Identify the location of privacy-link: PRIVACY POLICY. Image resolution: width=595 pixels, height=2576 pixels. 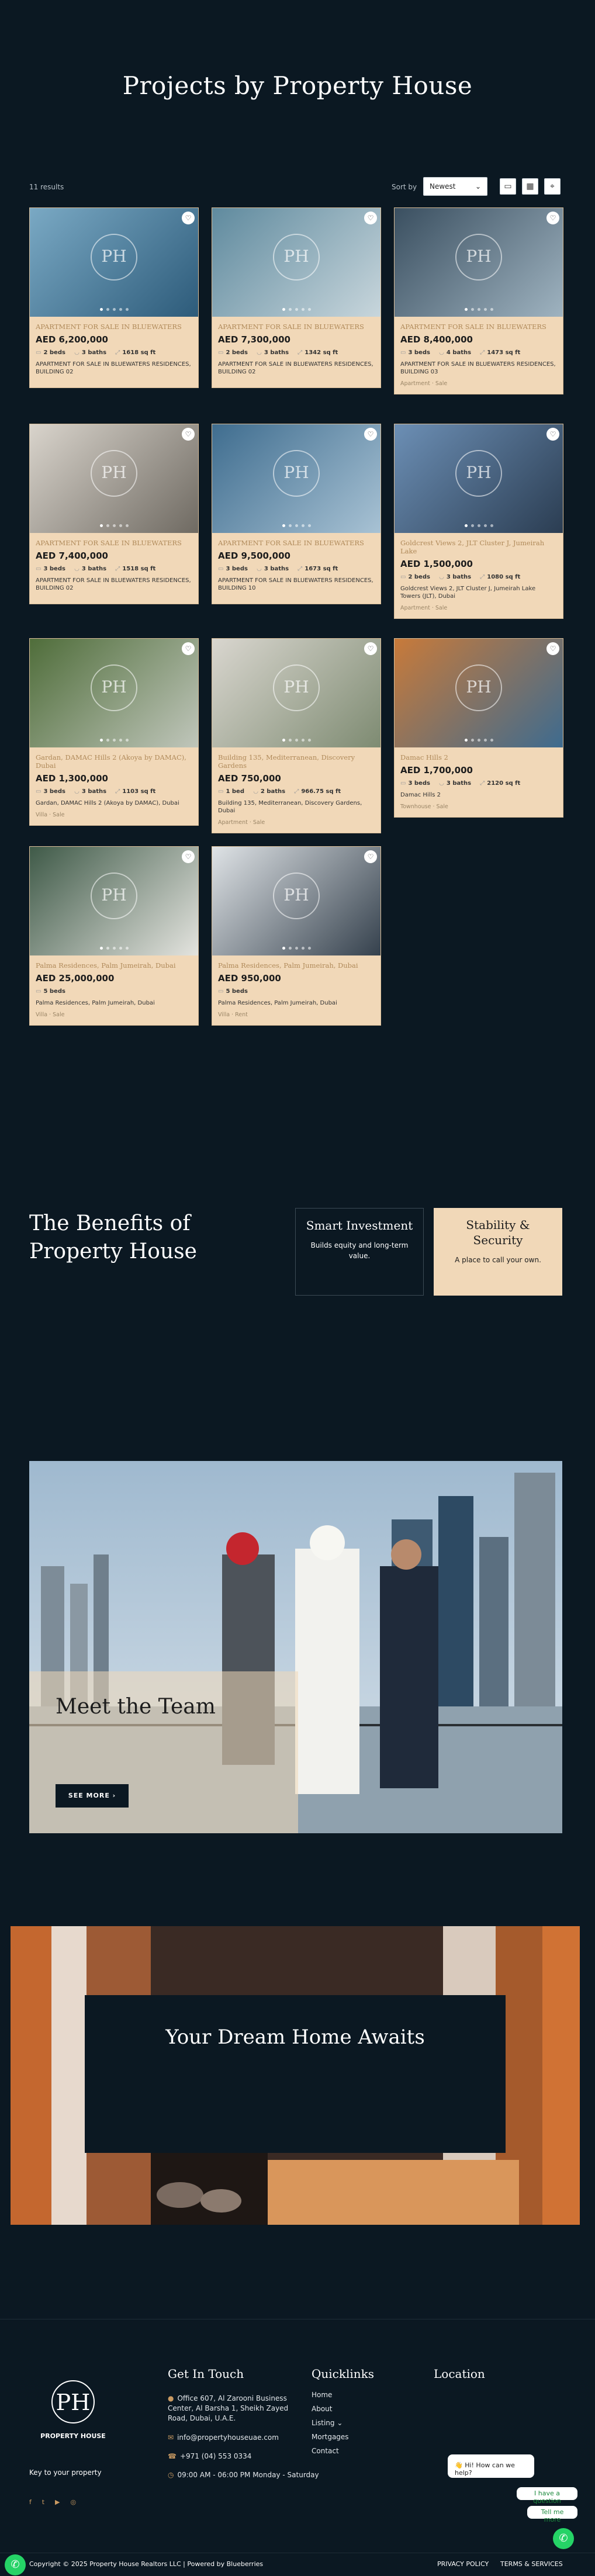
(463, 2564).